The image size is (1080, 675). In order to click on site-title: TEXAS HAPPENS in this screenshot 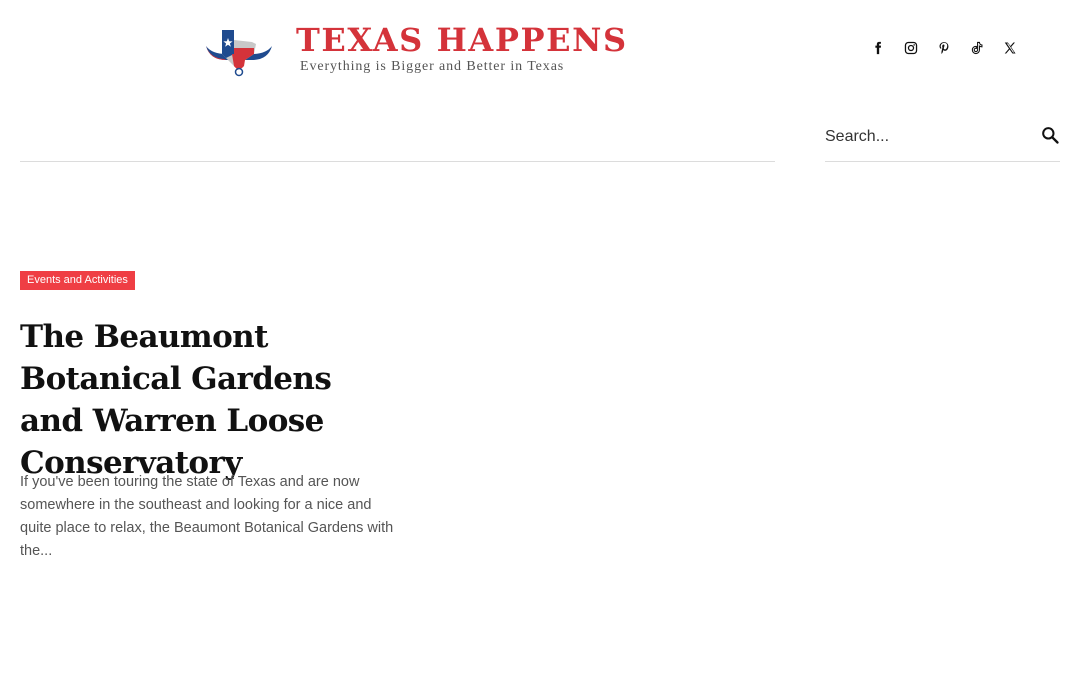, I will do `click(462, 40)`.